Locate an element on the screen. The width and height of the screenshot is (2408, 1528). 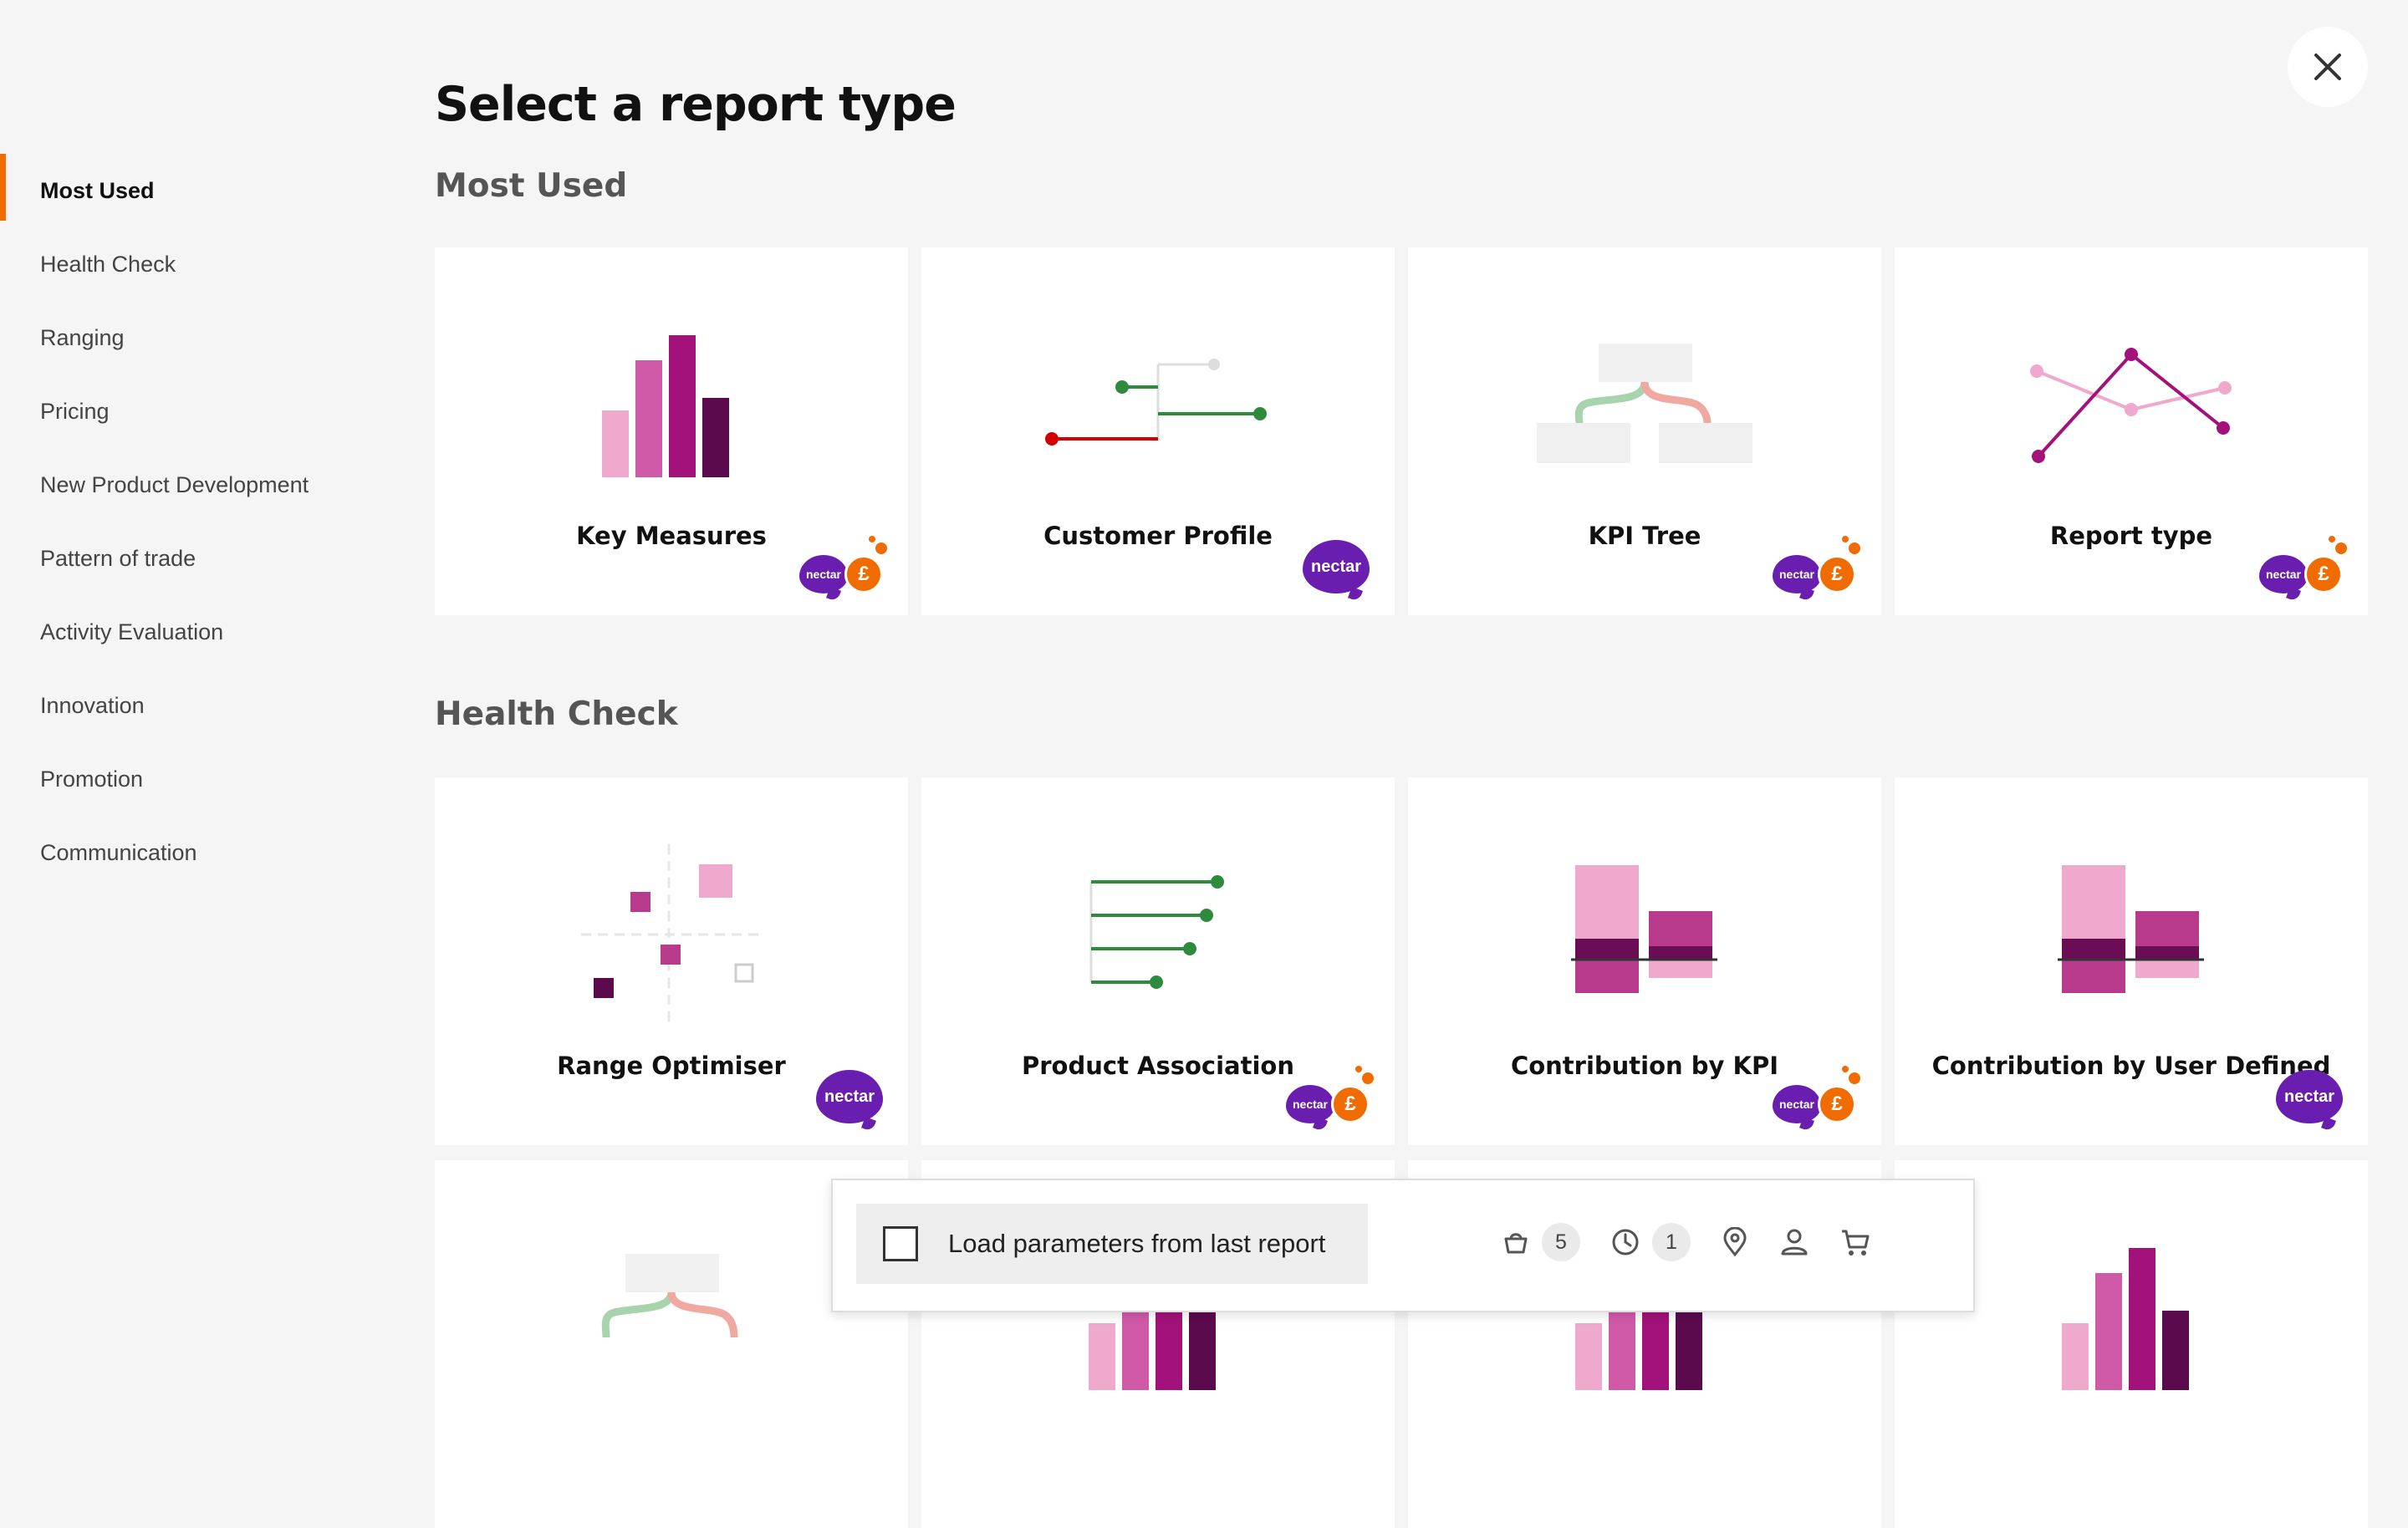
basket-icon is located at coordinates (1516, 1243).